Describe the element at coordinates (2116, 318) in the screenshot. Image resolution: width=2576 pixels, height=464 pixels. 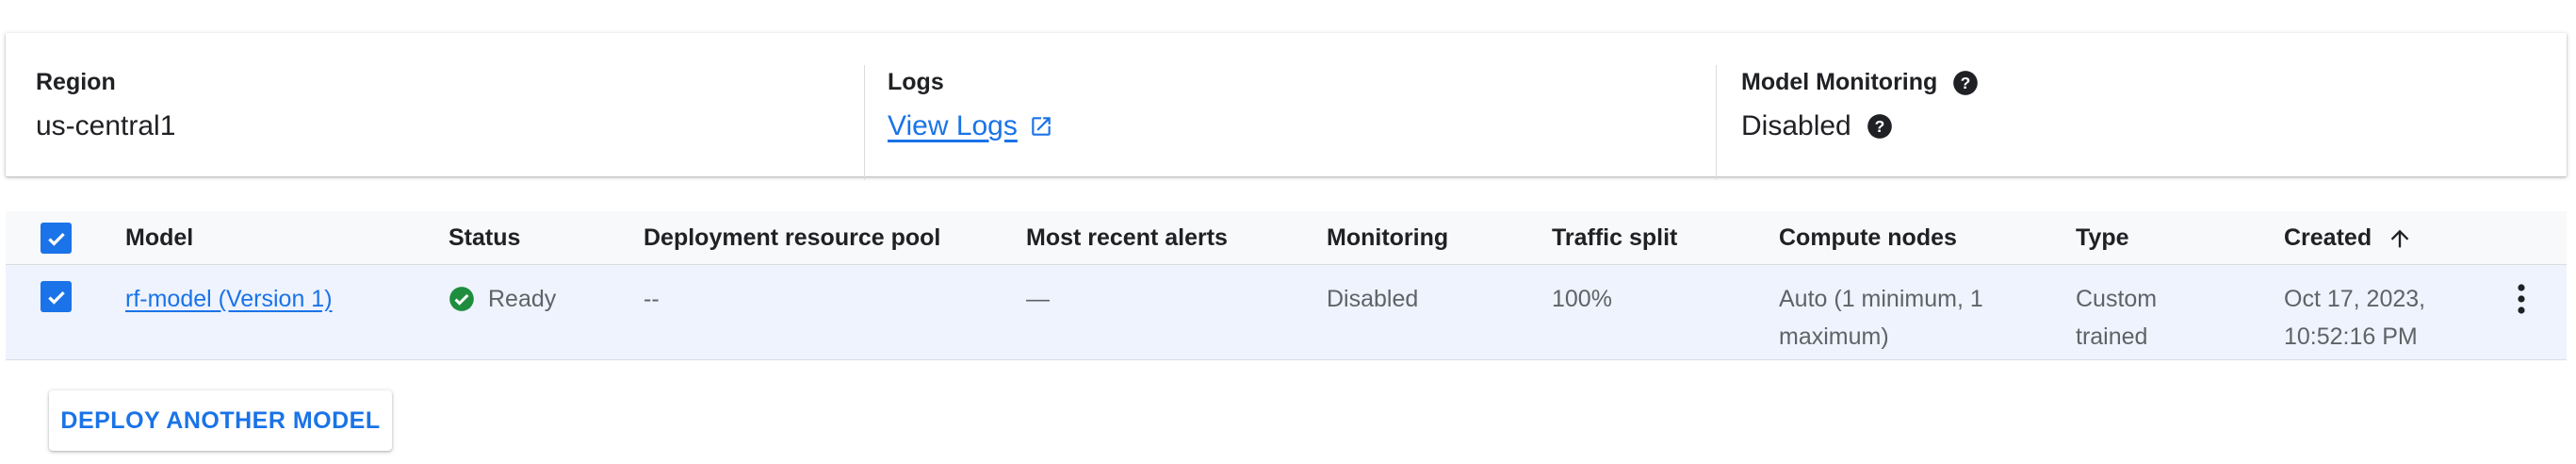
I see `type-cell: Custom trained` at that location.